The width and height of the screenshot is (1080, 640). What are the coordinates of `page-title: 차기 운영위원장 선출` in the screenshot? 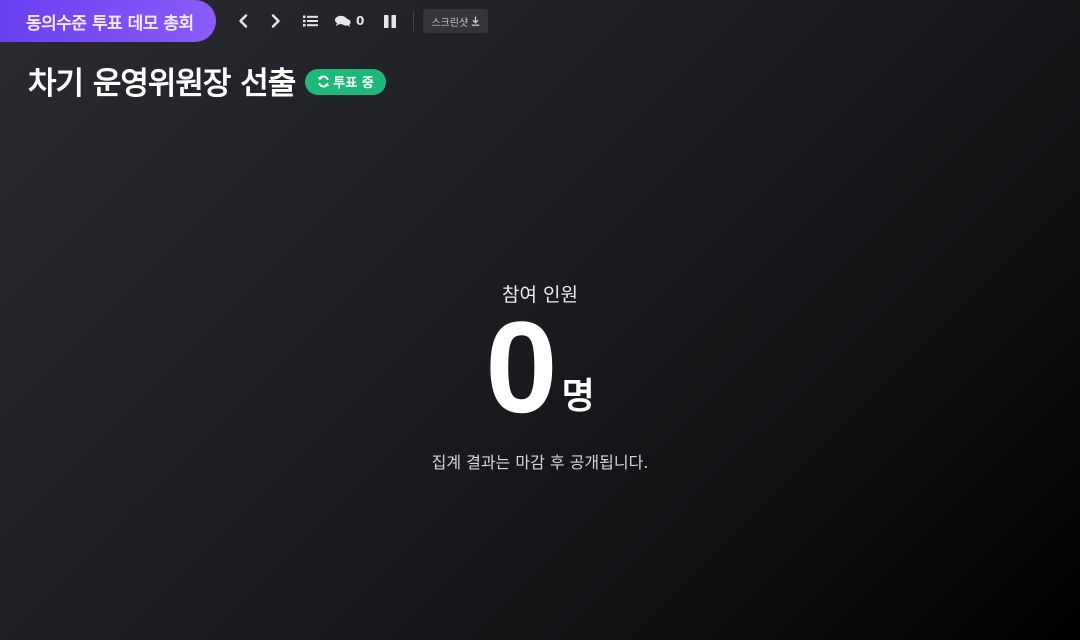 It's located at (162, 84).